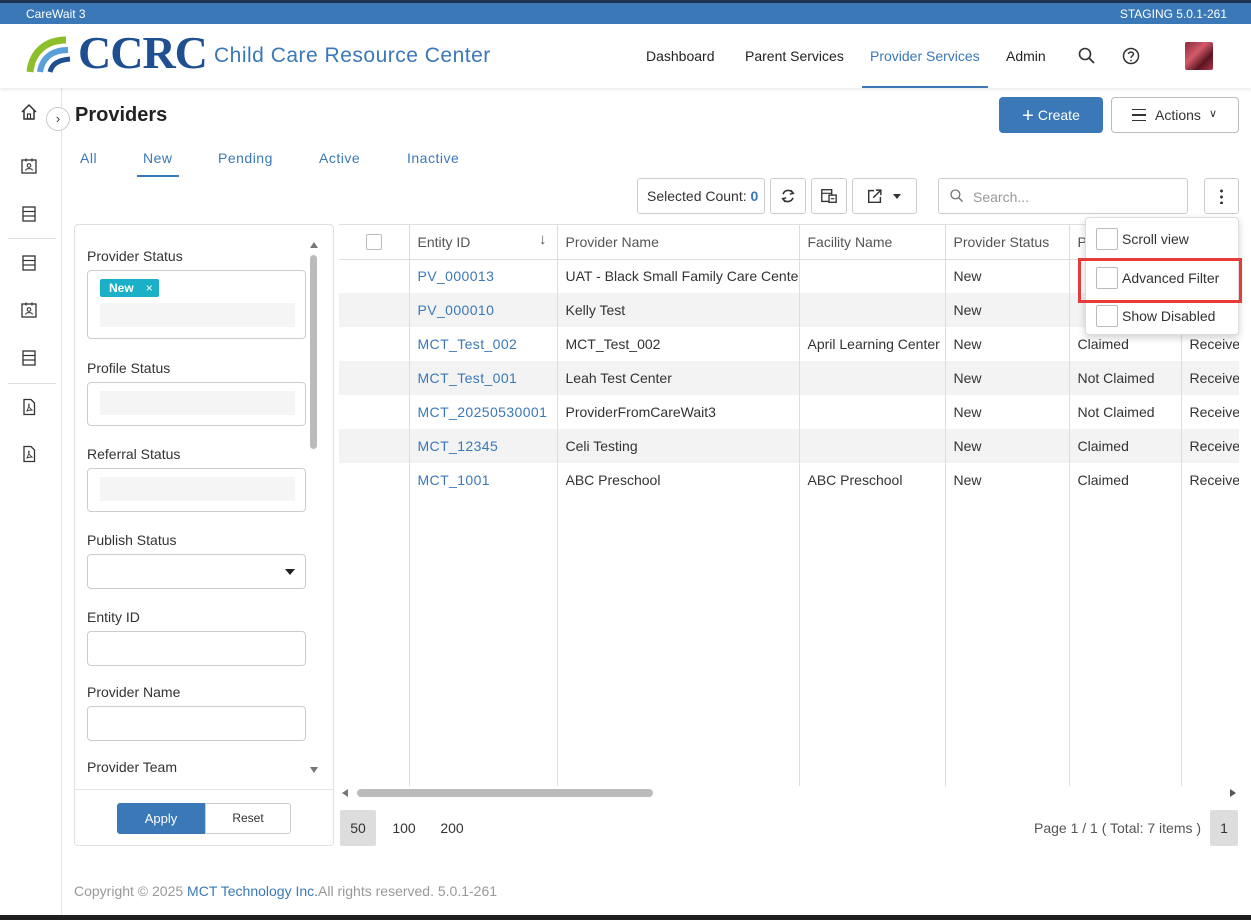  I want to click on scroll-left-icon, so click(345, 793).